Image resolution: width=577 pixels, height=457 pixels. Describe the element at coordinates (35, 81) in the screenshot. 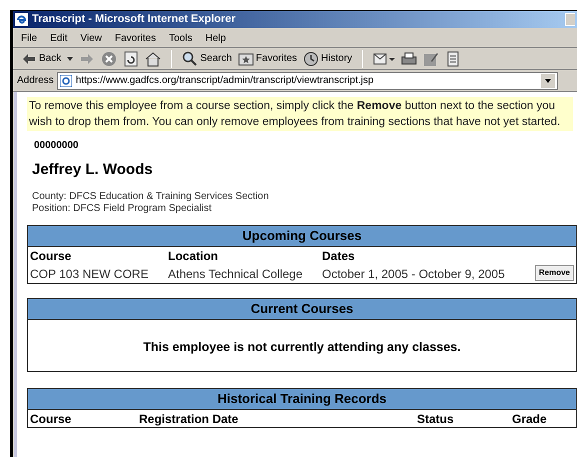

I see `address-label: Address` at that location.